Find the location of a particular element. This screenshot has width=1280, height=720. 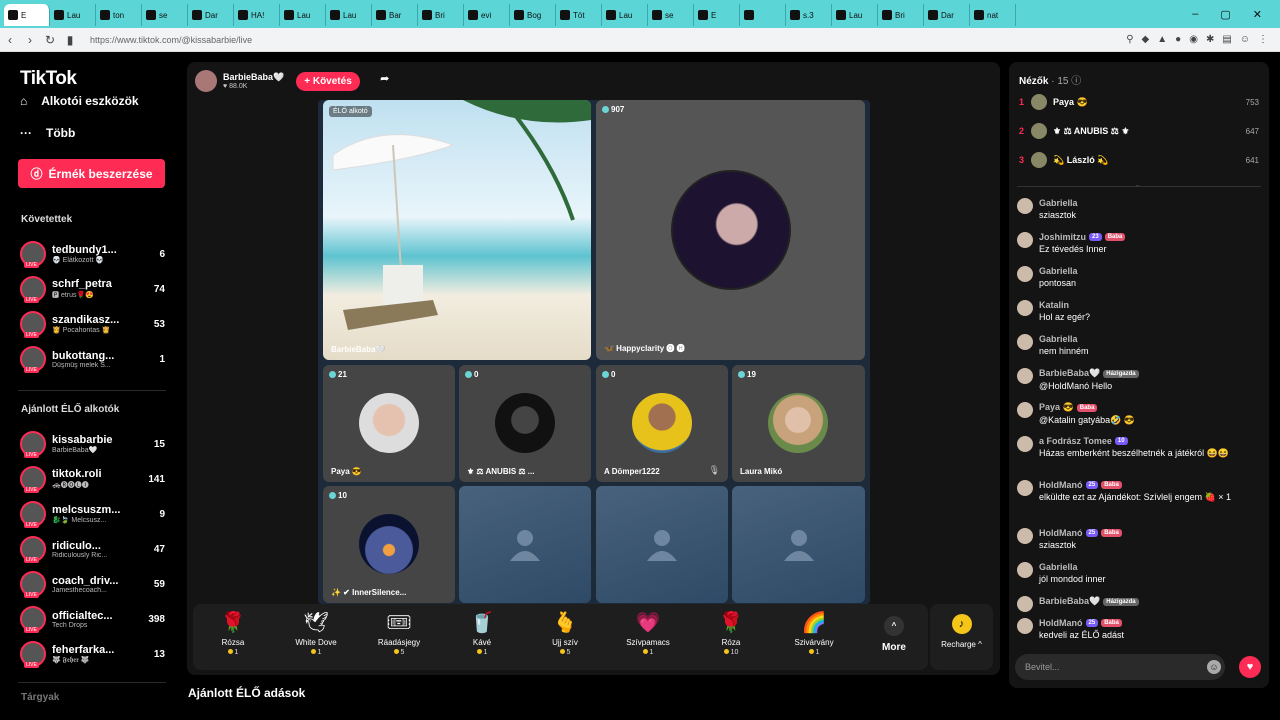

sidebar-creator-item: LIVE kissabarbie BarbieBaba🤍 15 is located at coordinates (92, 444).